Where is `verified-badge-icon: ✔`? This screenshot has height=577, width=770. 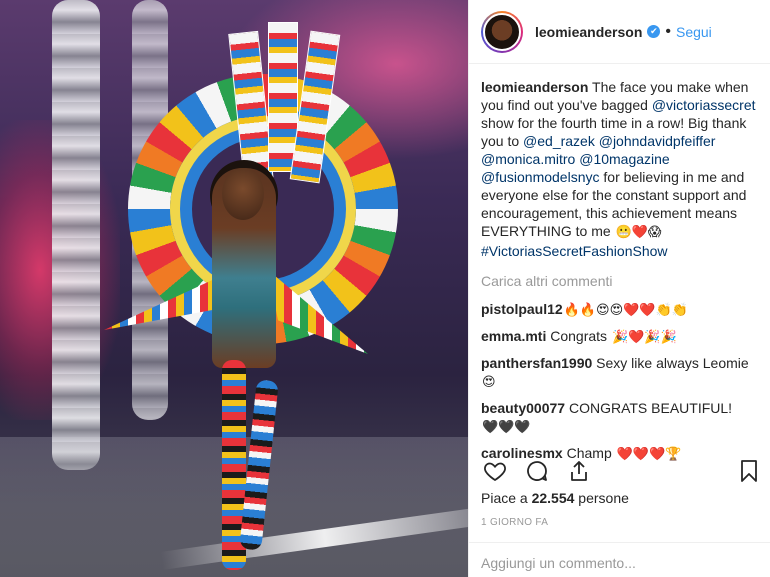
verified-badge-icon: ✔ is located at coordinates (654, 31).